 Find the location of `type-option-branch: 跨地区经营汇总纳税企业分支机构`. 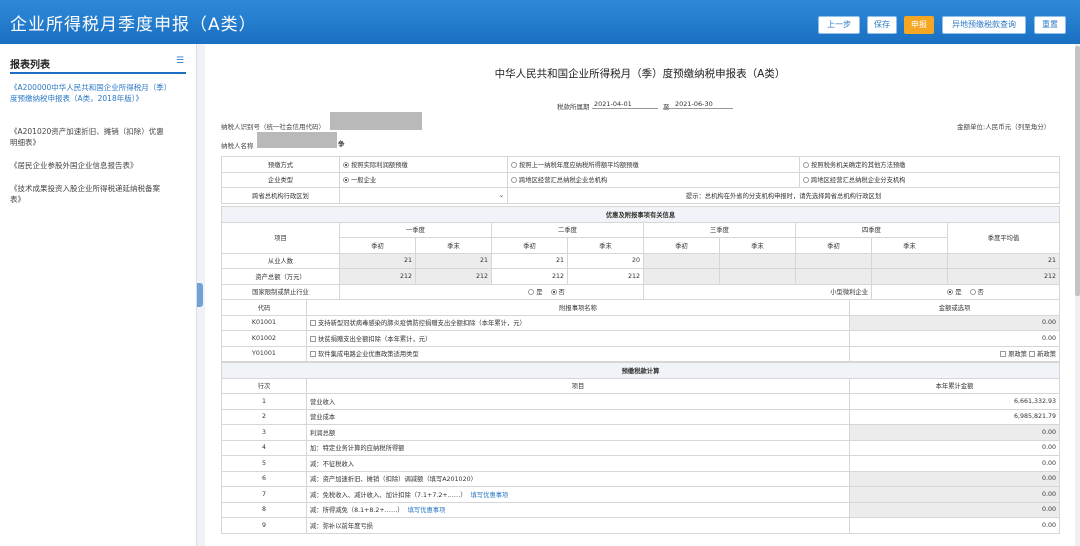

type-option-branch: 跨地区经营汇总纳税企业分支机构 is located at coordinates (930, 179).